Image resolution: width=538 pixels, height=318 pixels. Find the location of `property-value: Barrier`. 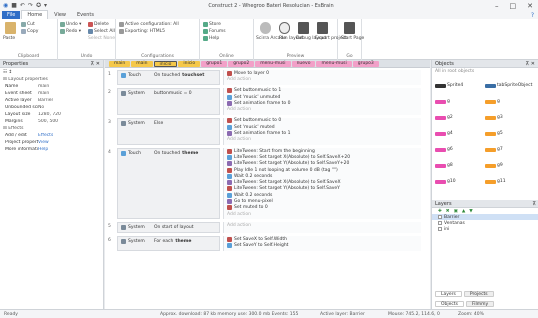

property-value: Barrier is located at coordinates (45, 100).